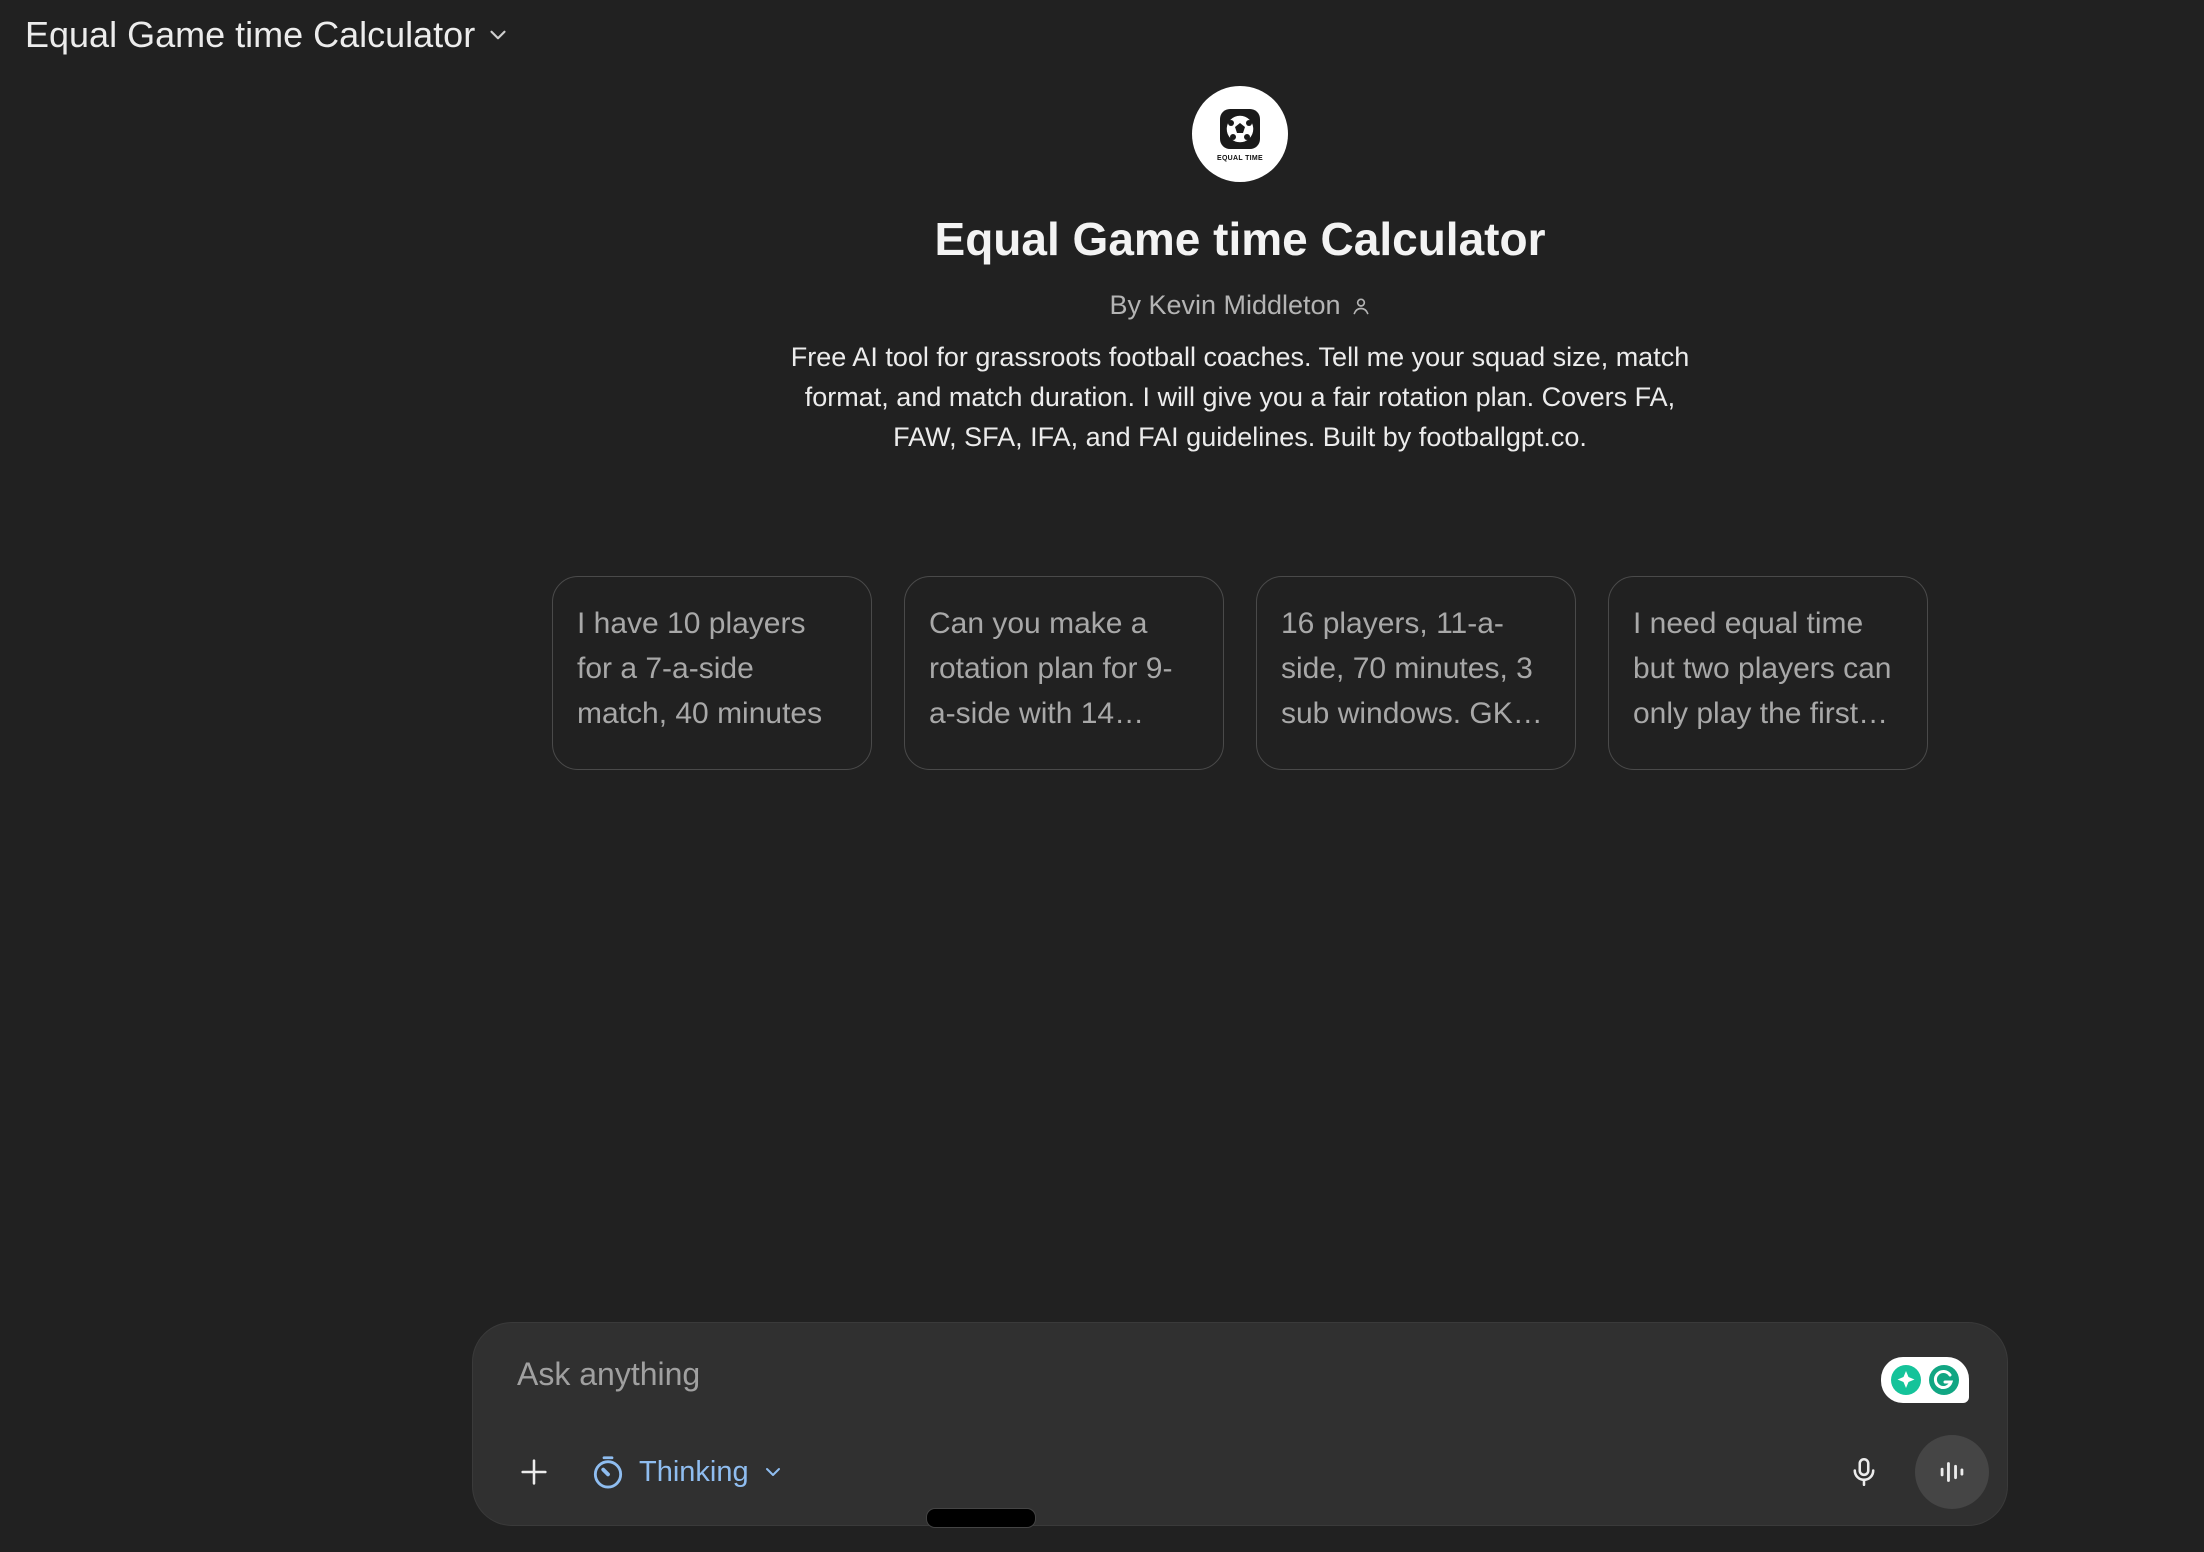 The image size is (2204, 1552). What do you see at coordinates (1240, 239) in the screenshot?
I see `gpt-title: Equal Game time Calculator` at bounding box center [1240, 239].